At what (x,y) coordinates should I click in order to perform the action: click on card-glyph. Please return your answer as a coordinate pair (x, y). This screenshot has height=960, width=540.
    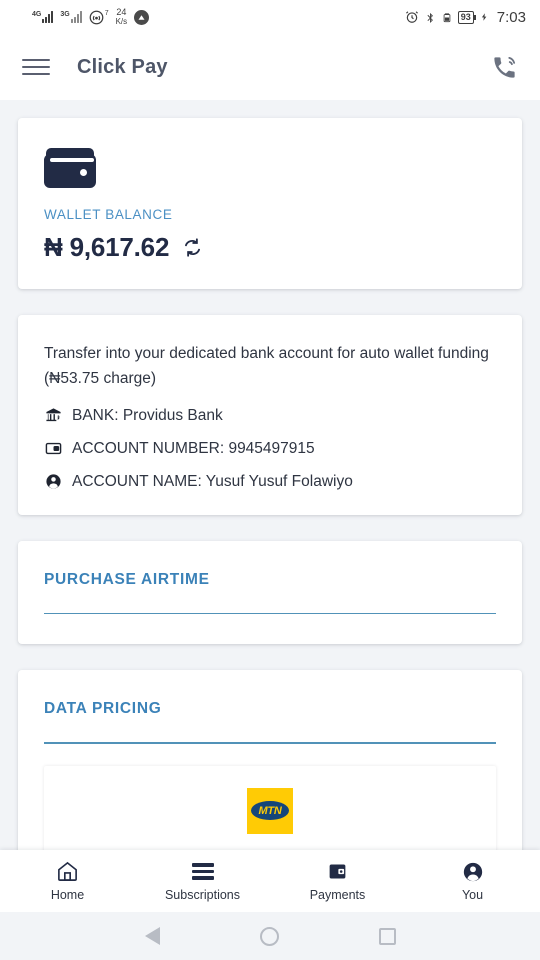
    Looking at the image, I should click on (53, 448).